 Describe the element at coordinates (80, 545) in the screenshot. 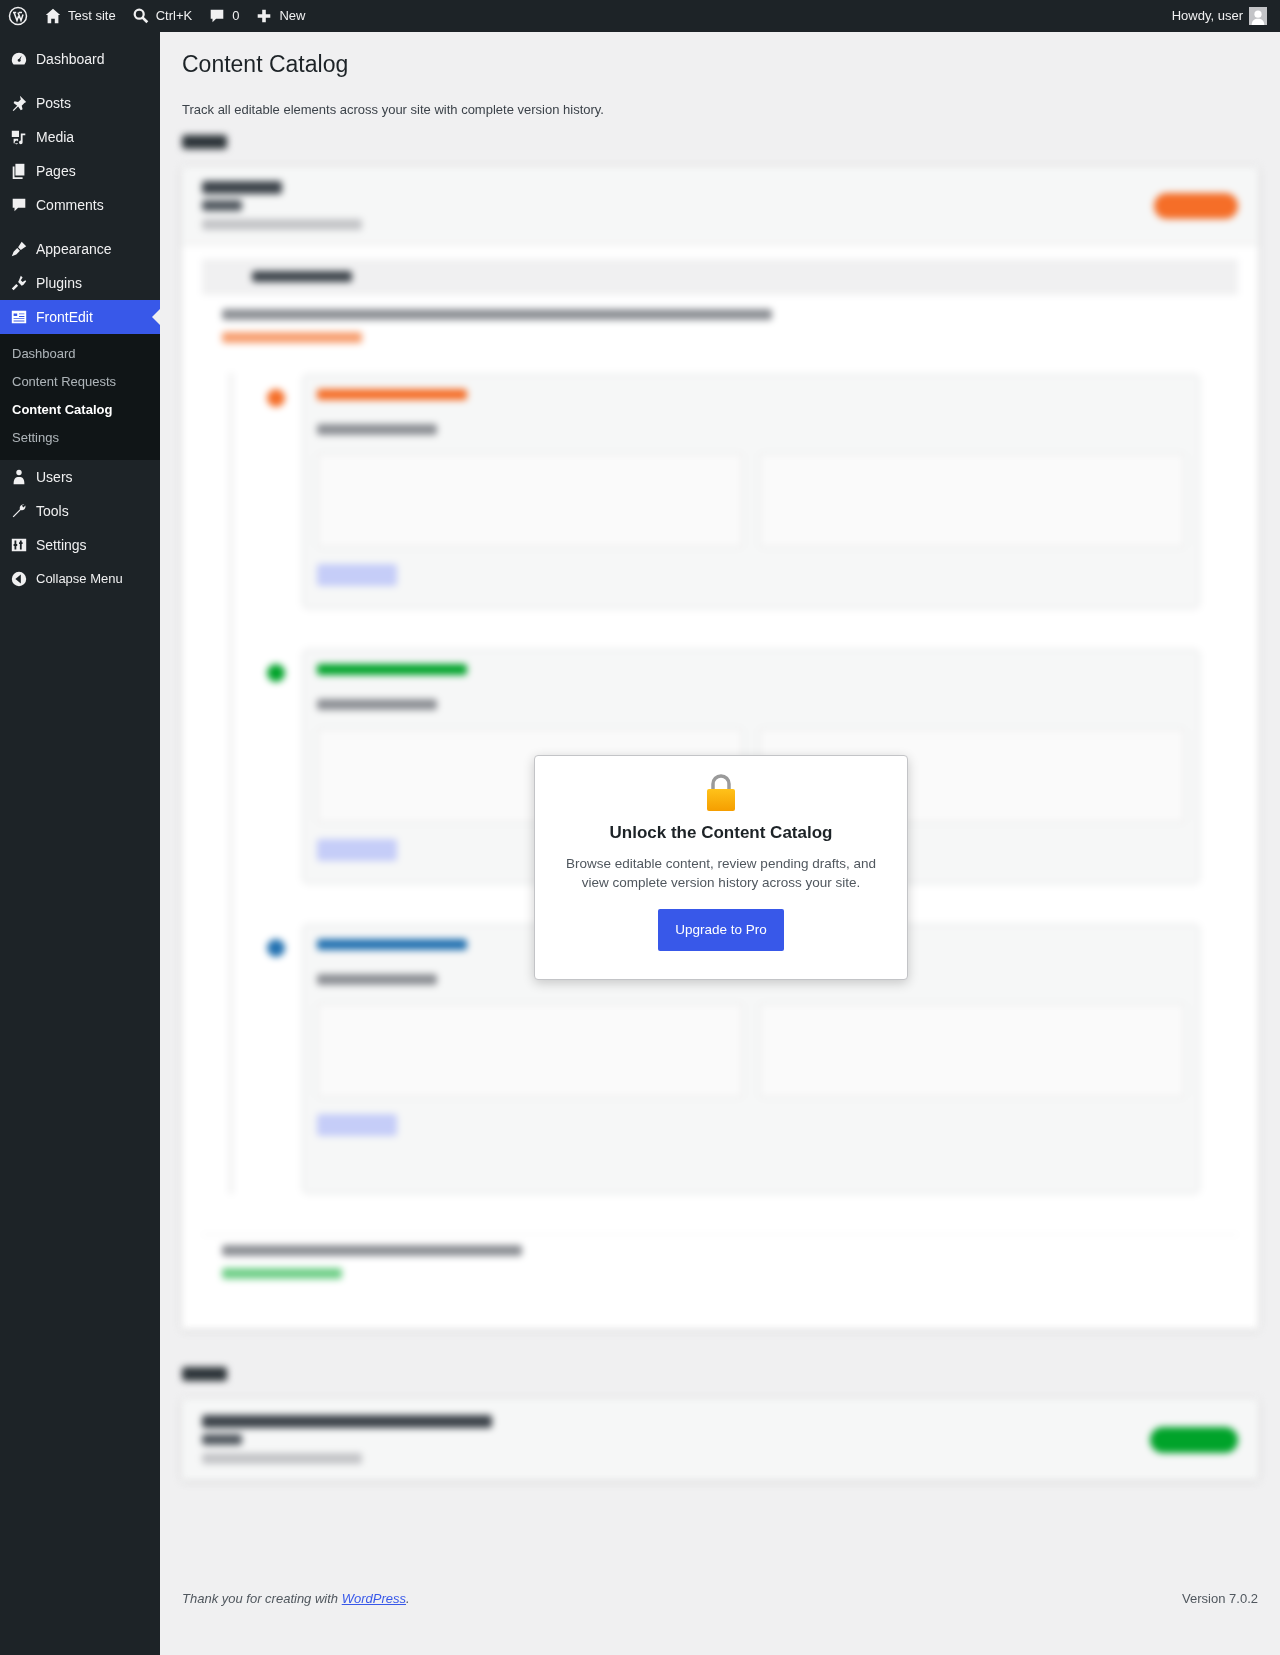

I see `menu-item: Settings` at that location.